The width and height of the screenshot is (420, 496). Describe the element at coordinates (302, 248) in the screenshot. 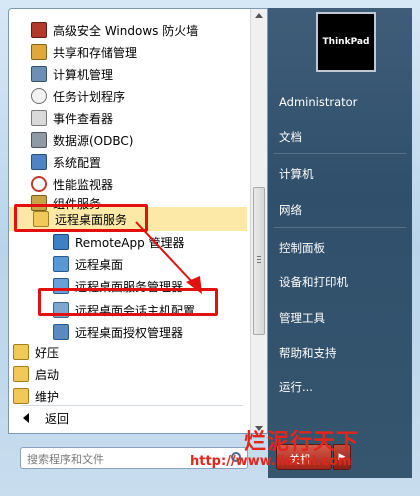

I see `menu-item-control-panel: 控制面板` at that location.